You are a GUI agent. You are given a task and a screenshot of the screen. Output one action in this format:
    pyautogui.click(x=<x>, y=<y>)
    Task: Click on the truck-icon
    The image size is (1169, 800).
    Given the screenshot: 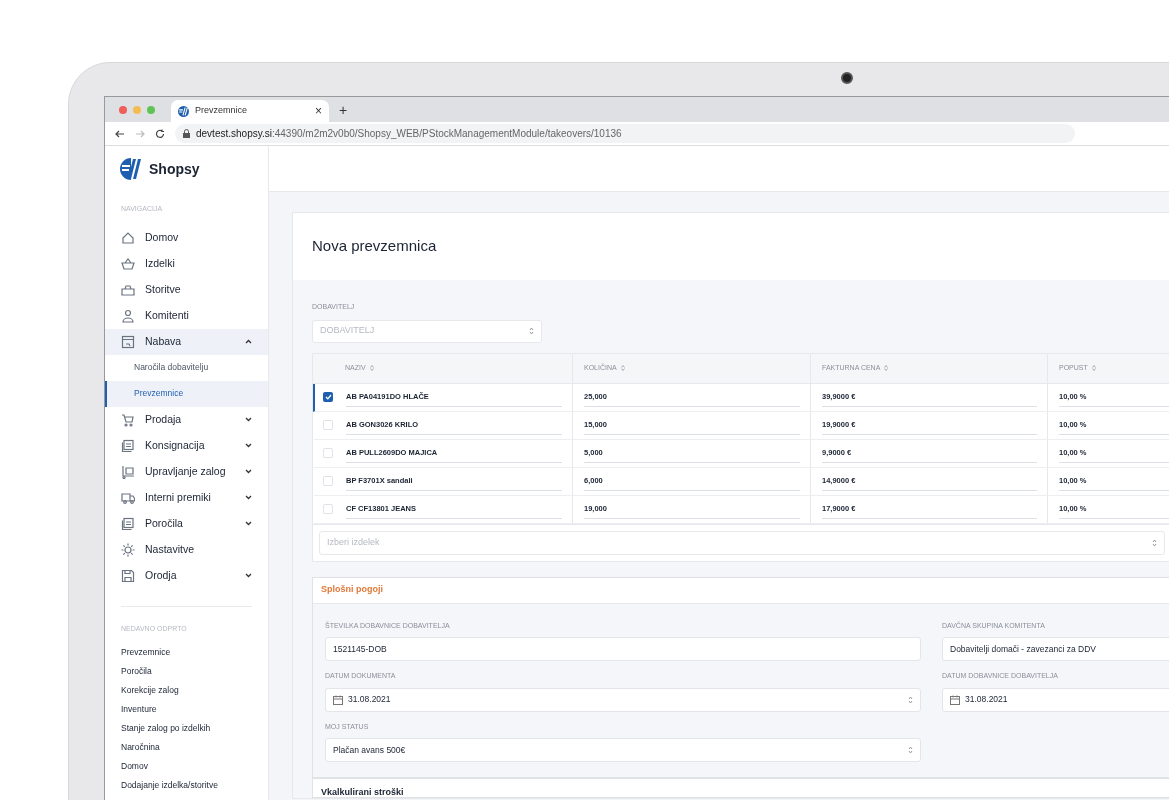 What is the action you would take?
    pyautogui.click(x=128, y=497)
    